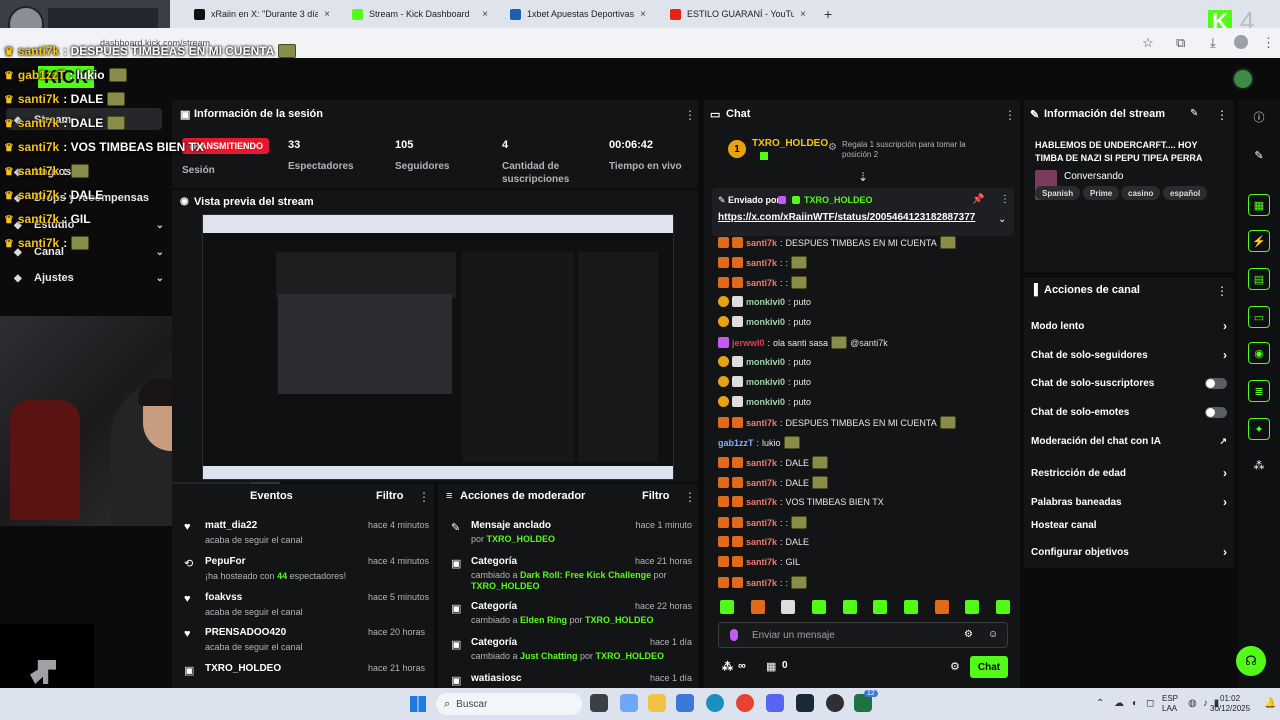 This screenshot has height=720, width=1280. Describe the element at coordinates (1129, 525) in the screenshot. I see `channel-action-item: Hostear canal` at that location.